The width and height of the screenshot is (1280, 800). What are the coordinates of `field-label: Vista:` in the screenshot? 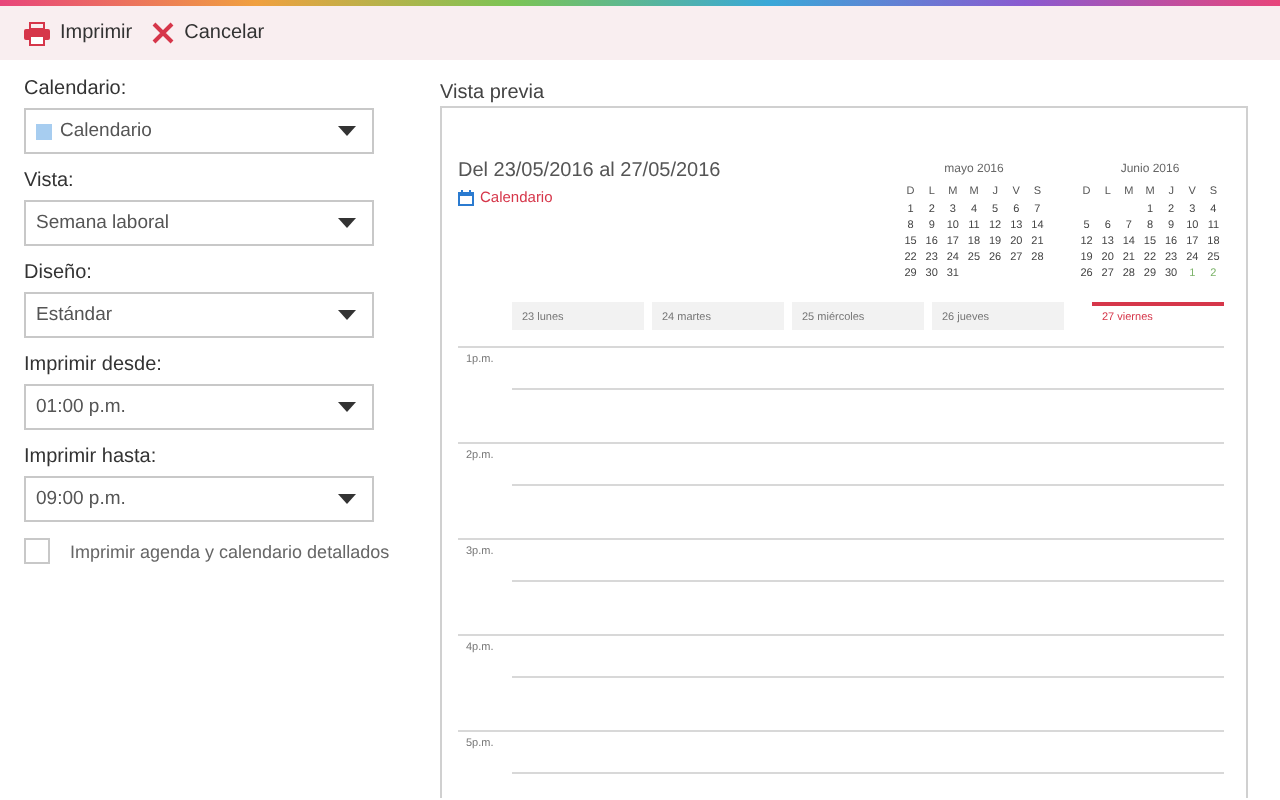 It's located at (50, 182).